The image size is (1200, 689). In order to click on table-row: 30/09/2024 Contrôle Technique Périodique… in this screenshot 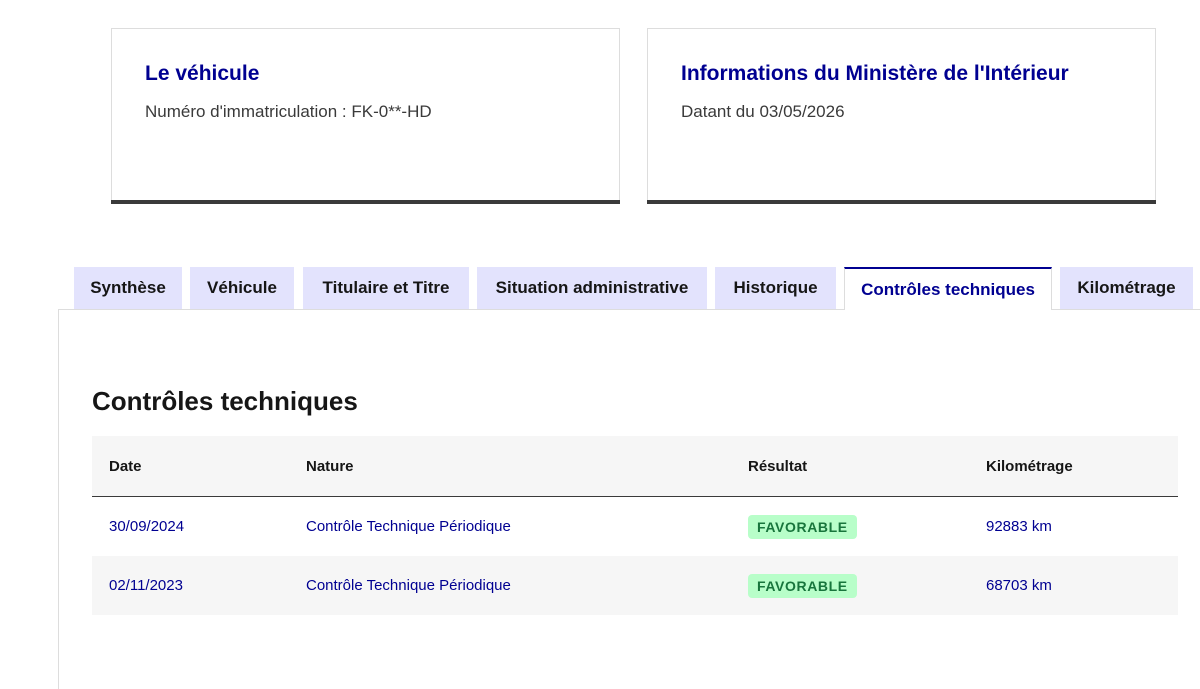, I will do `click(635, 526)`.